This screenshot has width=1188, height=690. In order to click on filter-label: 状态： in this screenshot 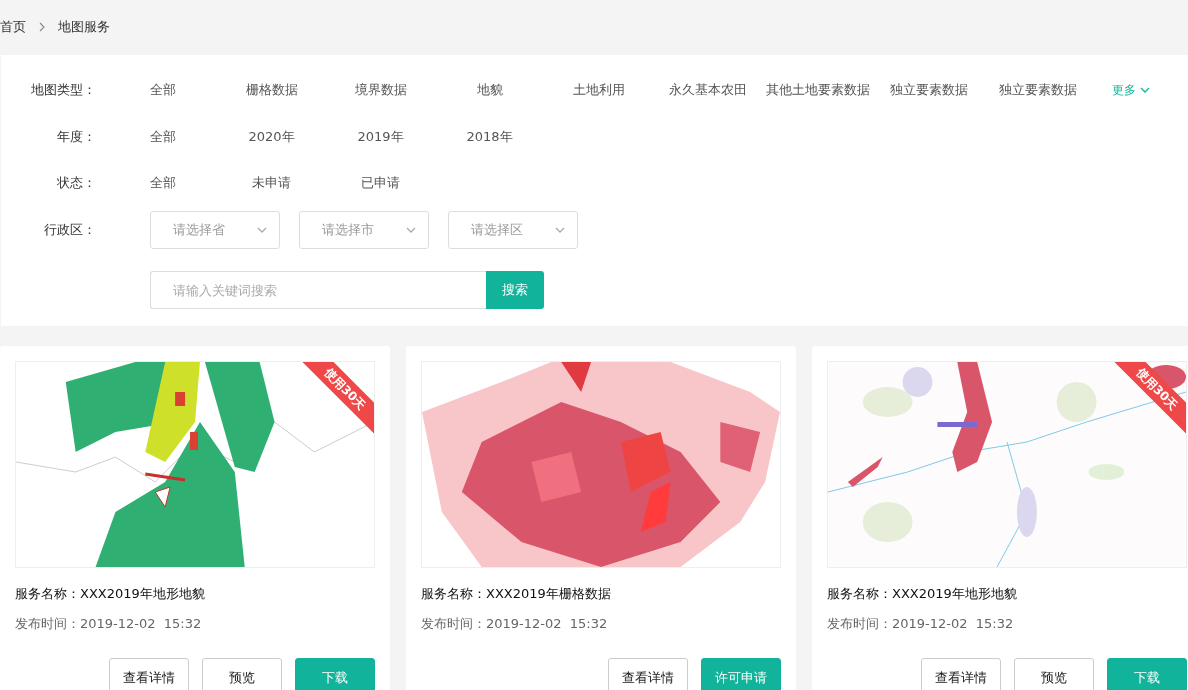, I will do `click(76, 183)`.